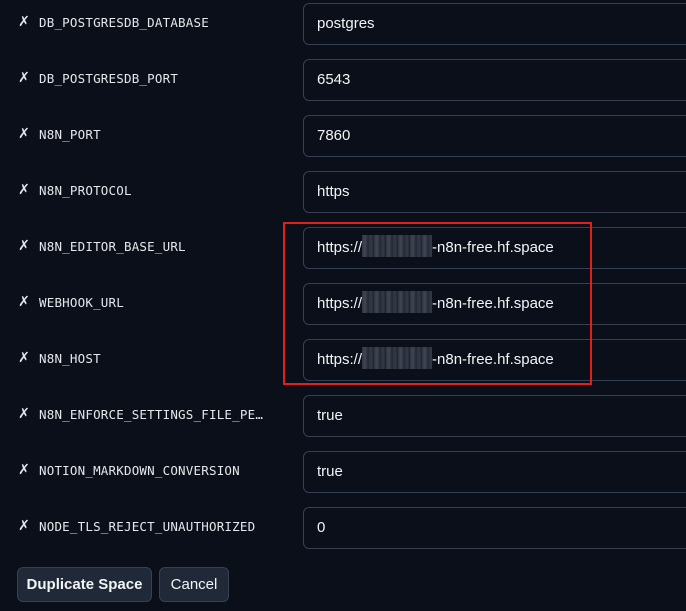 The height and width of the screenshot is (611, 686). Describe the element at coordinates (70, 358) in the screenshot. I see `variable-name: N8N_HOST` at that location.